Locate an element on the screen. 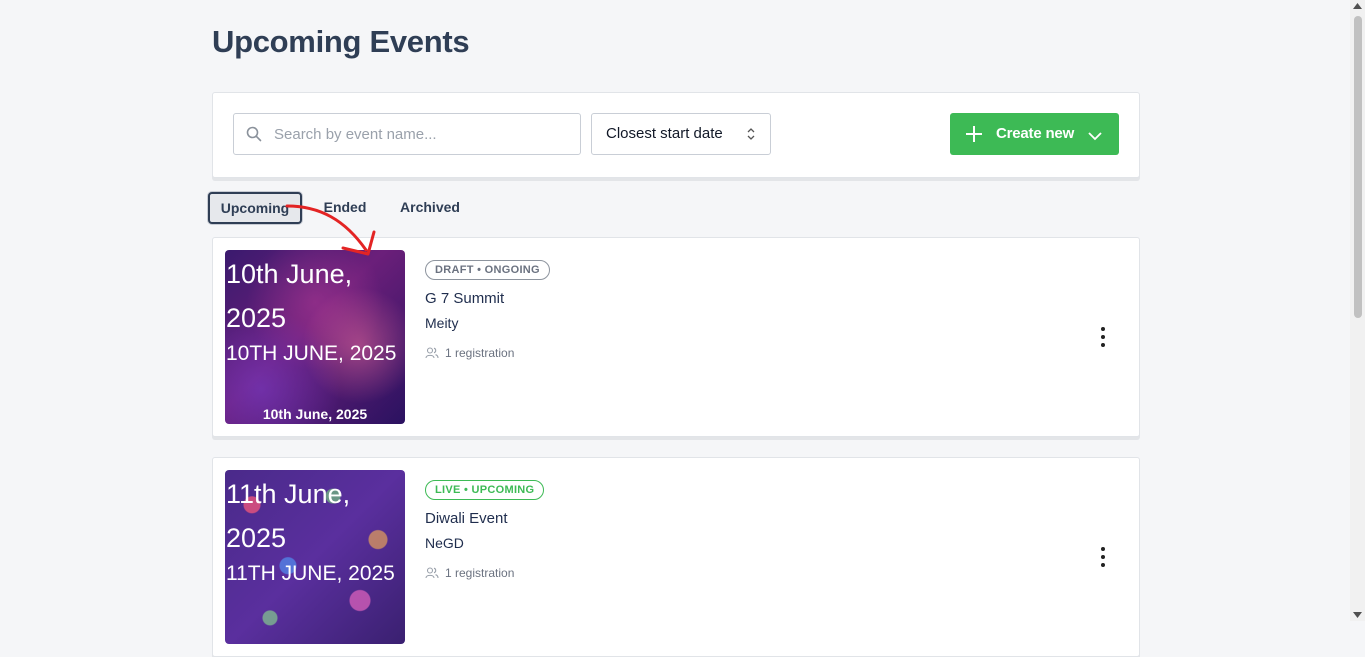 Image resolution: width=1365 pixels, height=657 pixels. event-organizer: NeGD is located at coordinates (444, 543).